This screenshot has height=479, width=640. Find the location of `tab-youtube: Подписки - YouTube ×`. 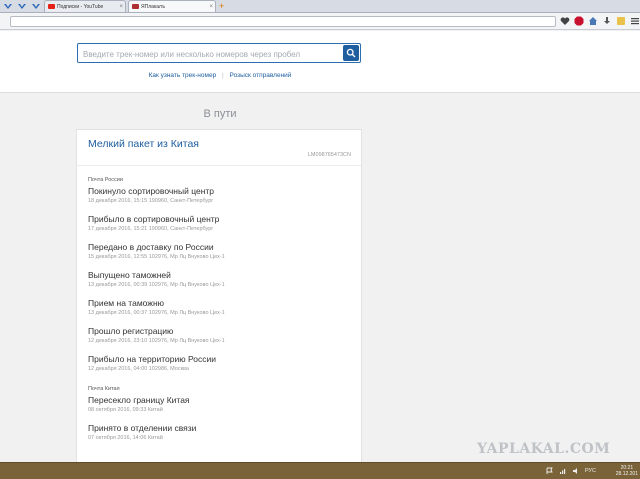

tab-youtube: Подписки - YouTube × is located at coordinates (85, 6).